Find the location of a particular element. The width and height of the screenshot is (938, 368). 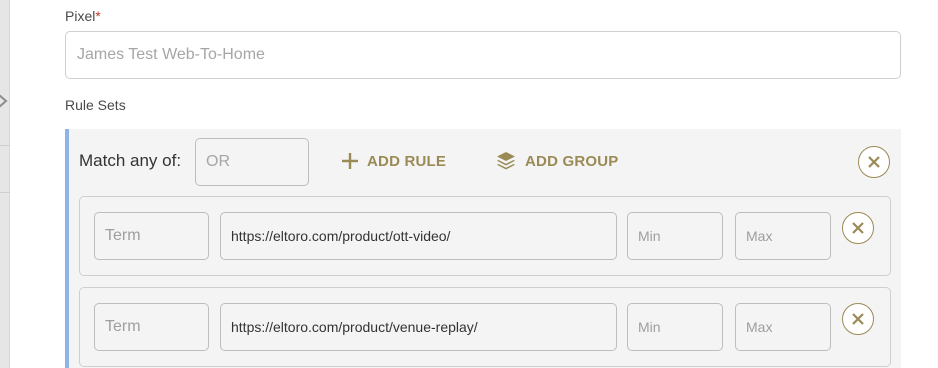

operator-input is located at coordinates (252, 162).